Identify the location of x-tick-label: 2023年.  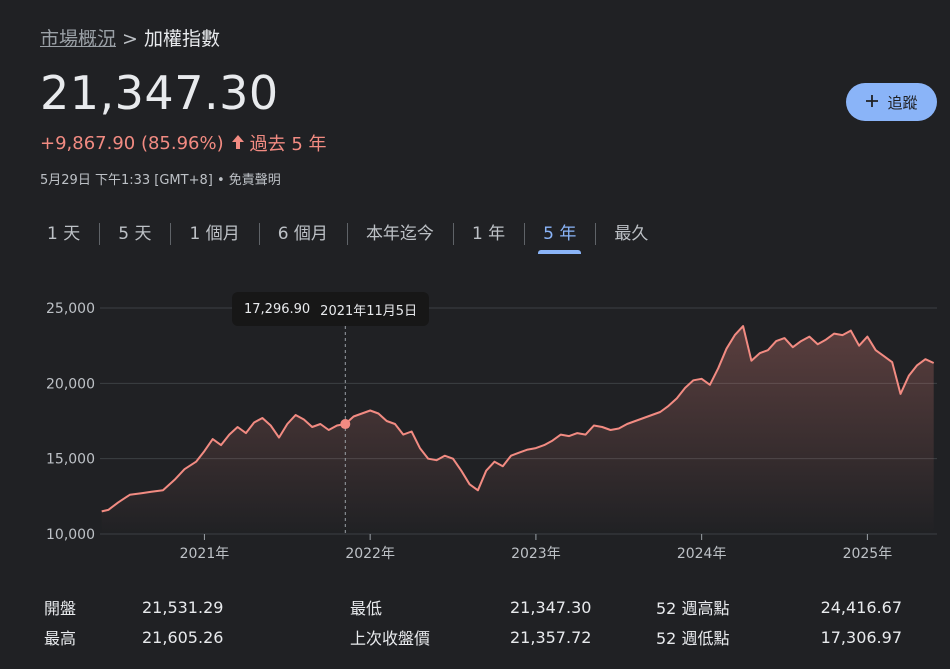
(536, 554).